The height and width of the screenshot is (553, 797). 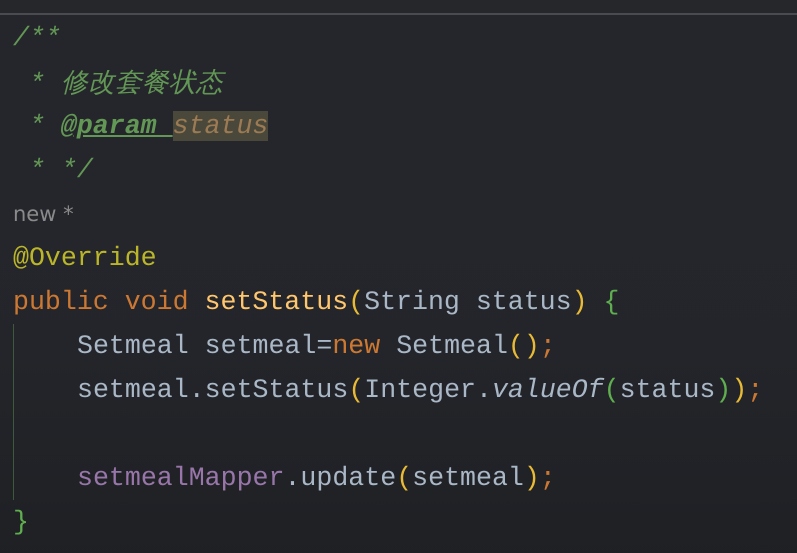 I want to click on code-line: /**, so click(x=37, y=38).